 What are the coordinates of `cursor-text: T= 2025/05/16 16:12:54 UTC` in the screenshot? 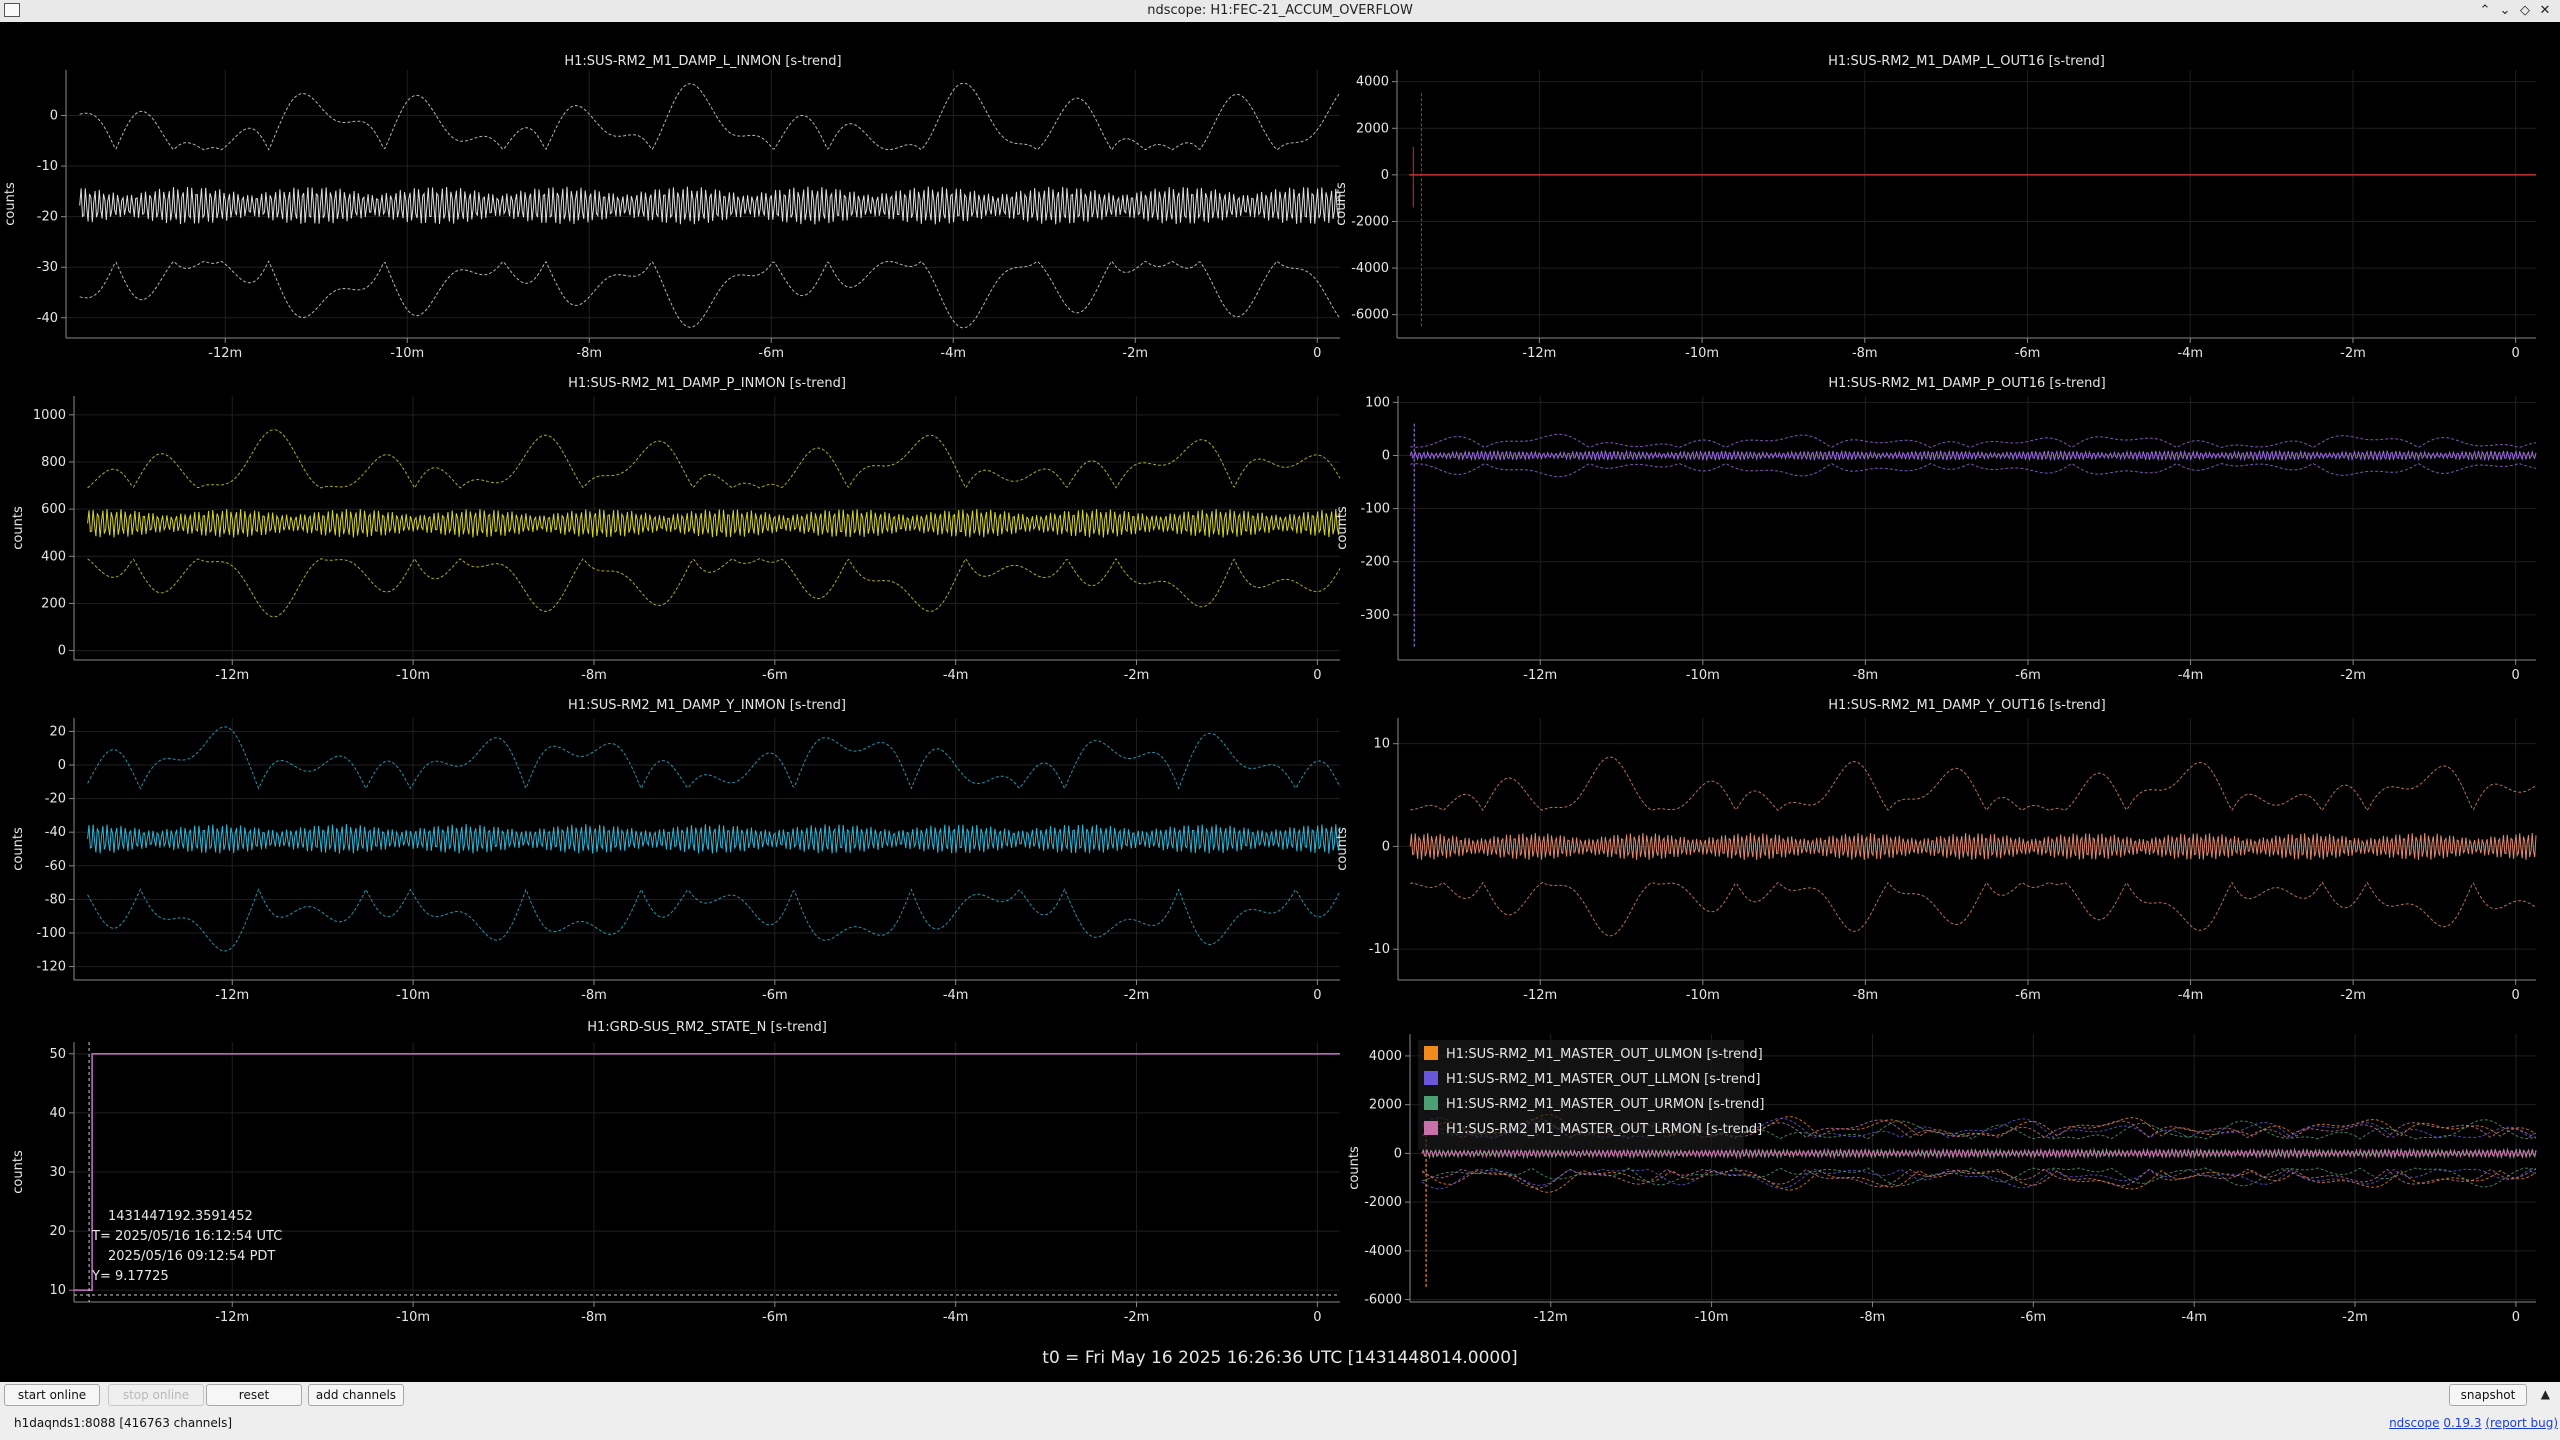 It's located at (186, 1236).